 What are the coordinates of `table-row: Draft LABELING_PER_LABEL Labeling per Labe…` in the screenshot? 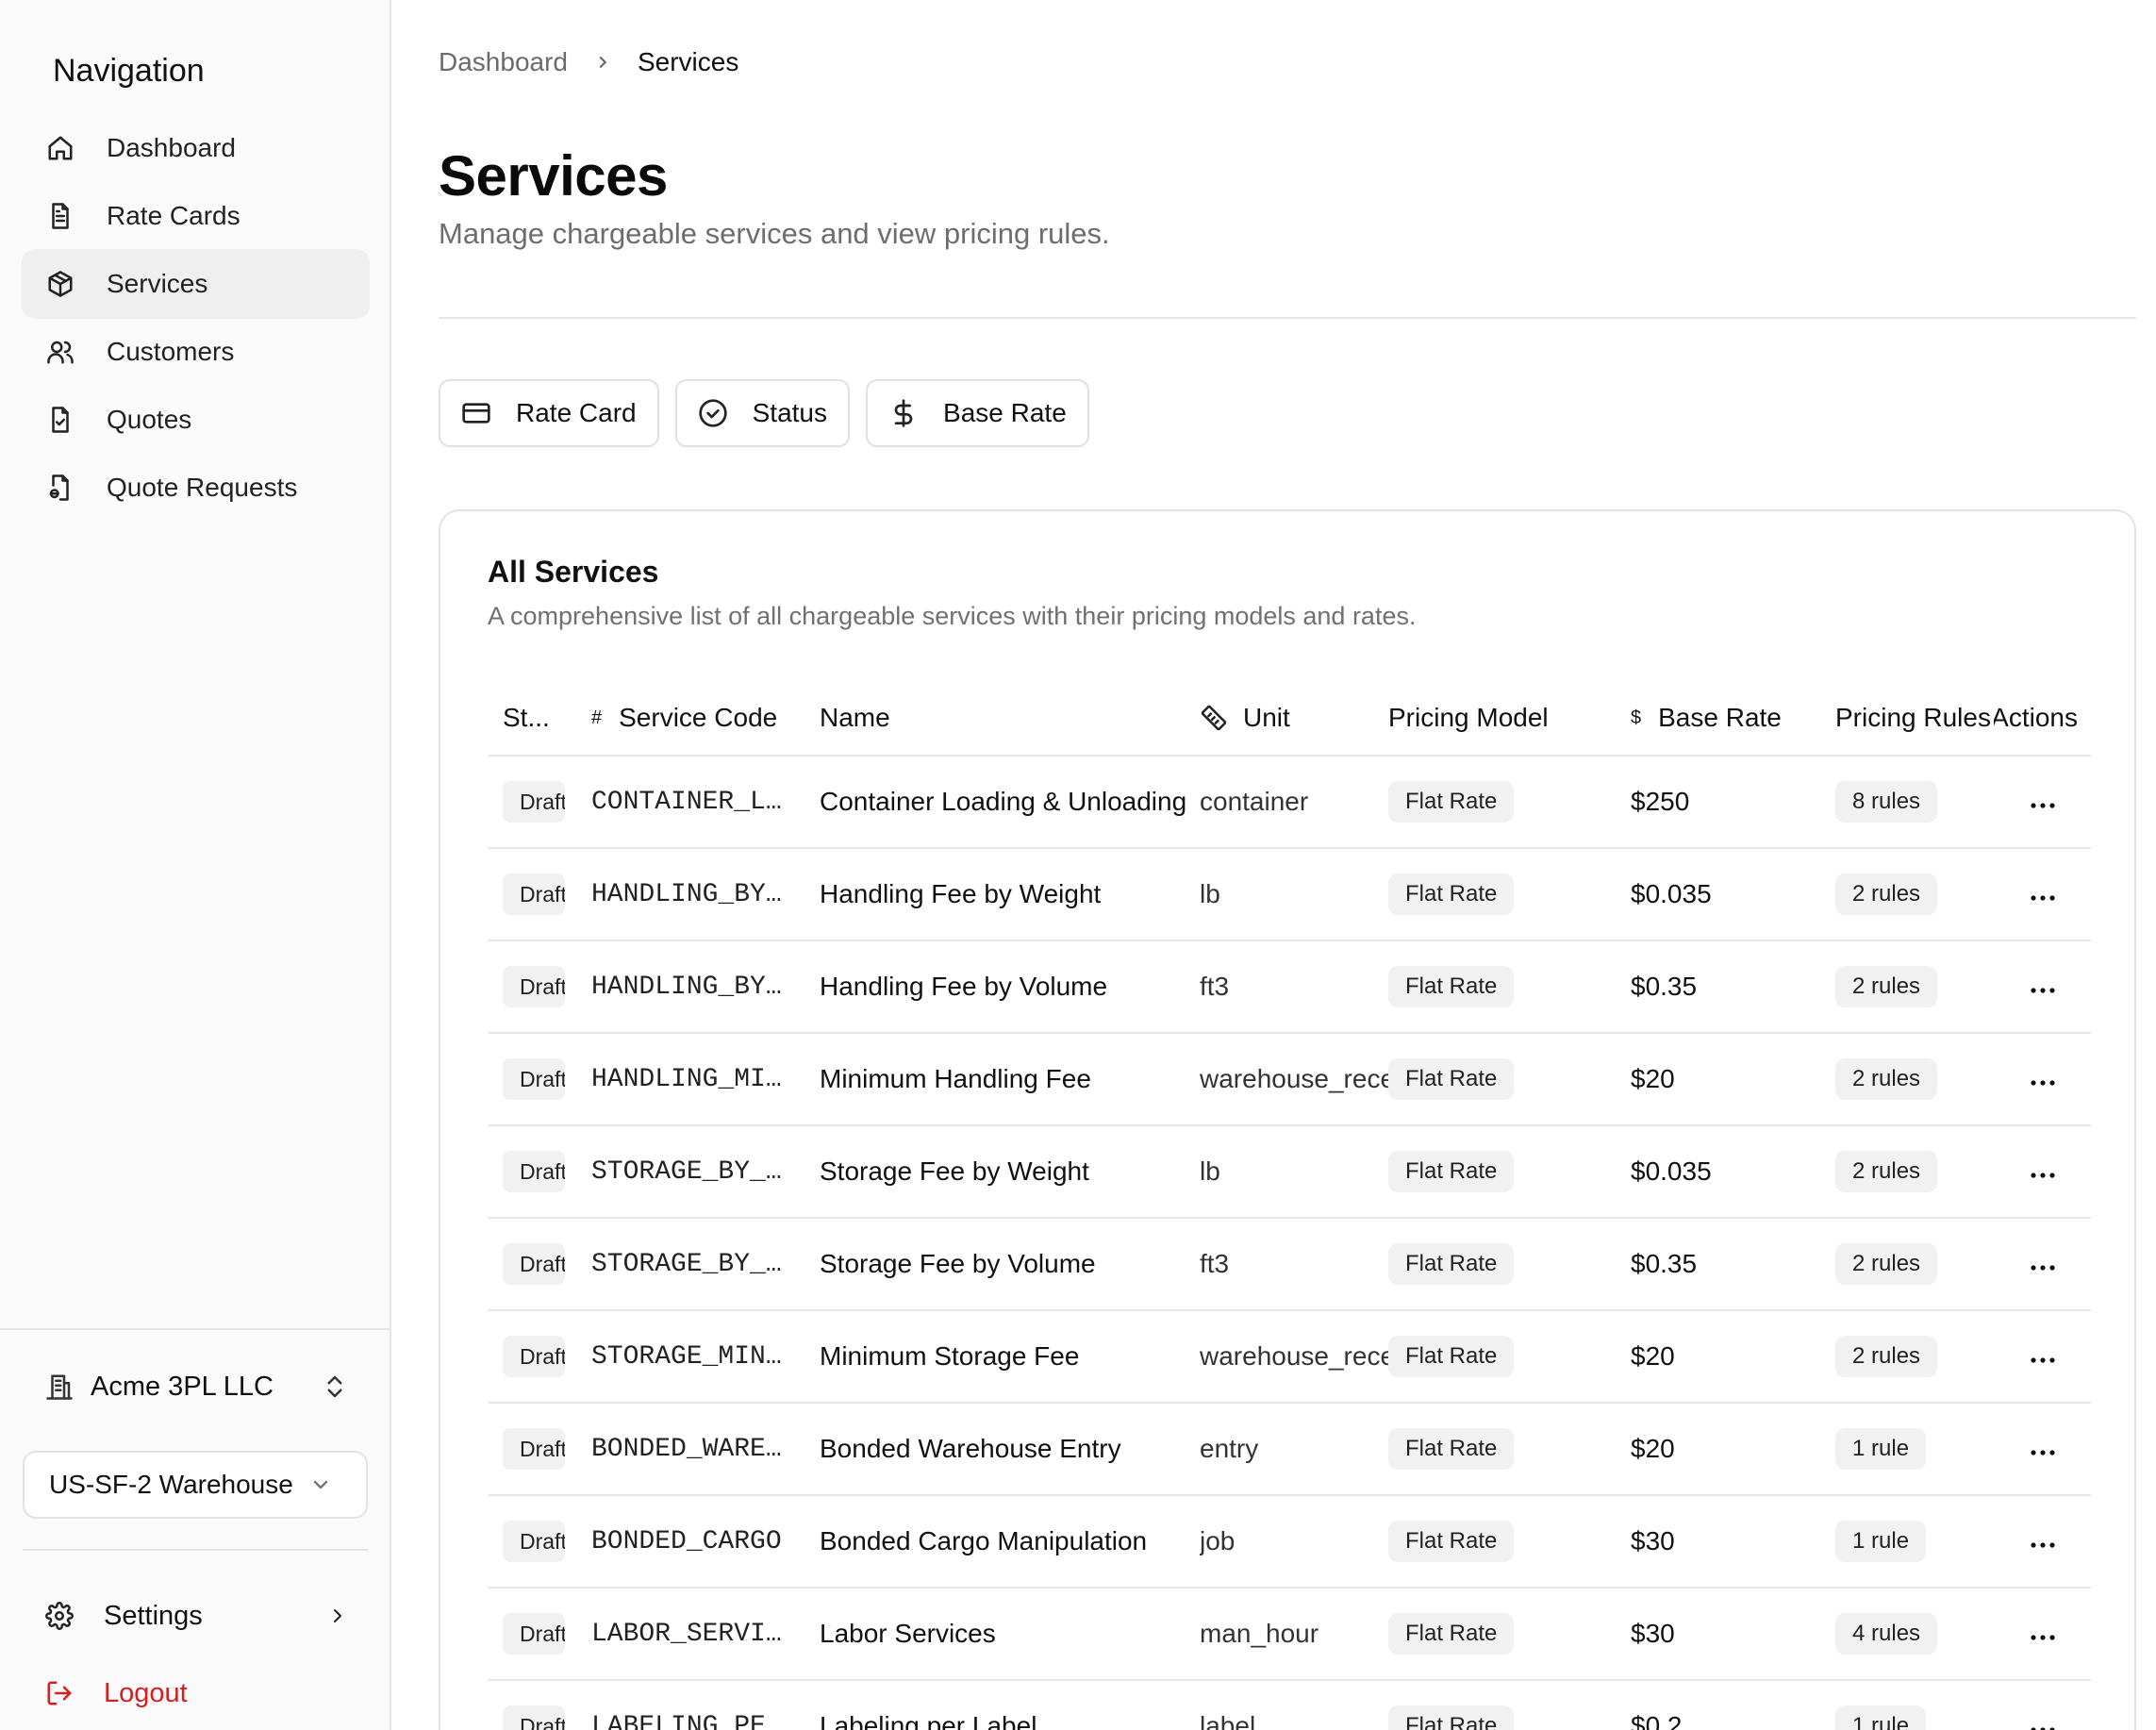 It's located at (1290, 1705).